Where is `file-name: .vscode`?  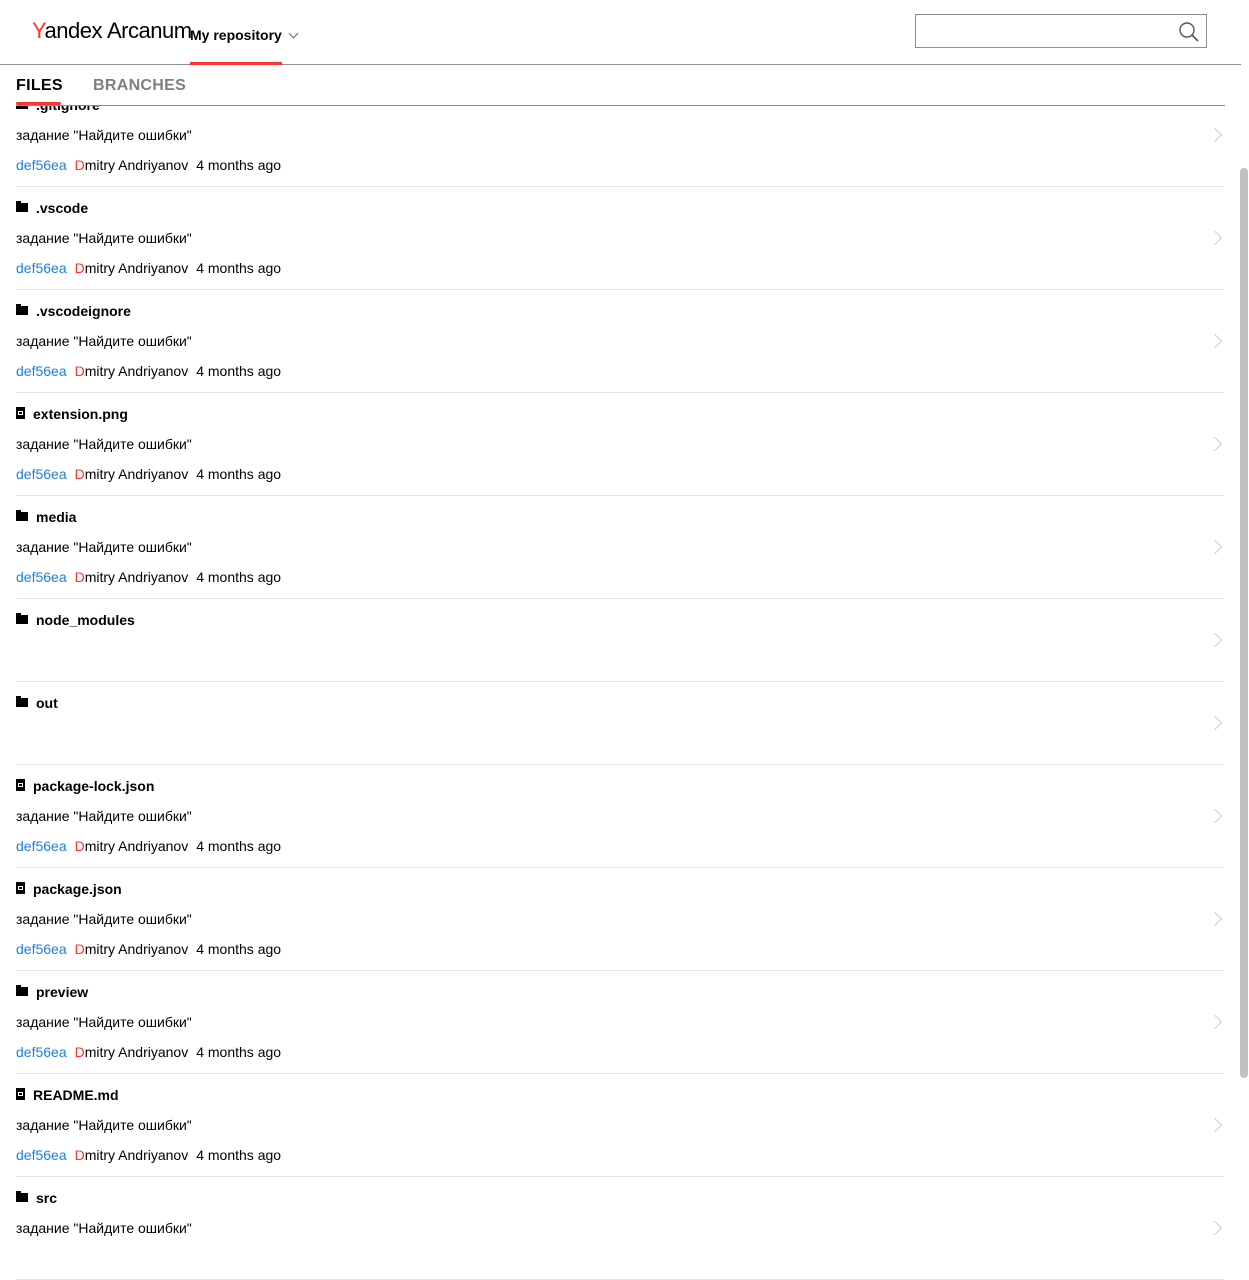 file-name: .vscode is located at coordinates (52, 208).